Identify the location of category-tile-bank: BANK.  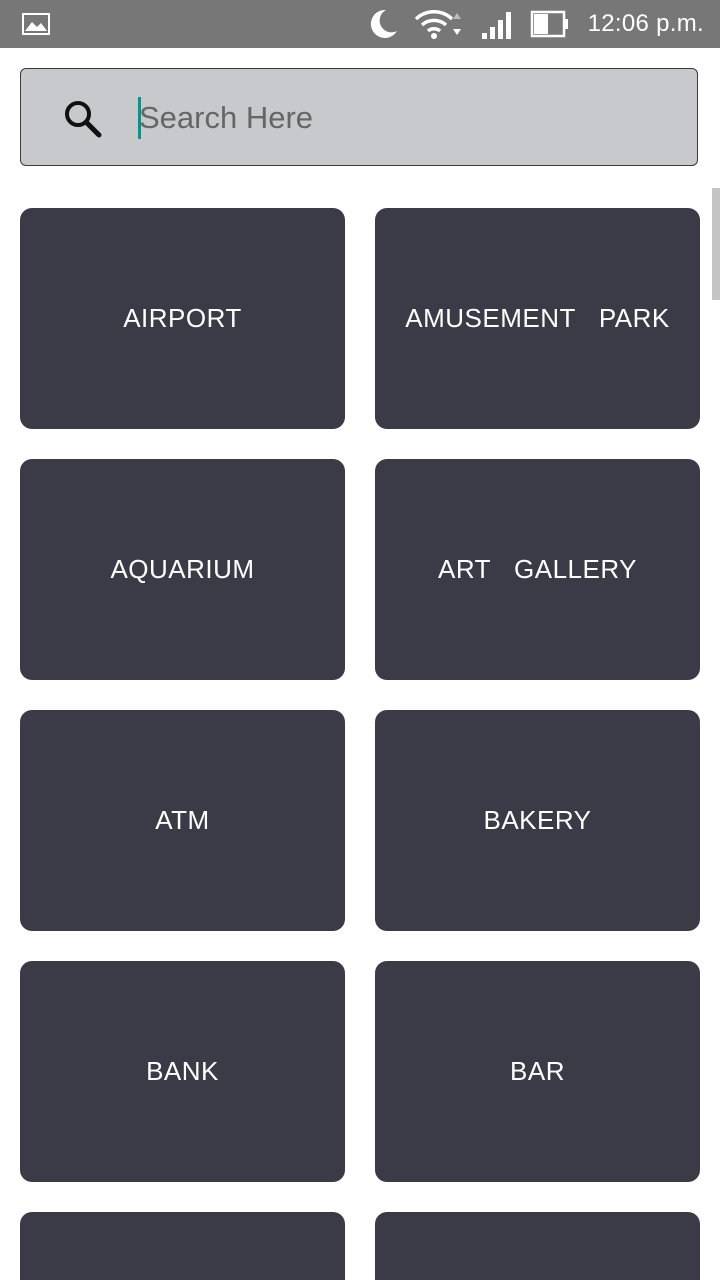
(182, 1071).